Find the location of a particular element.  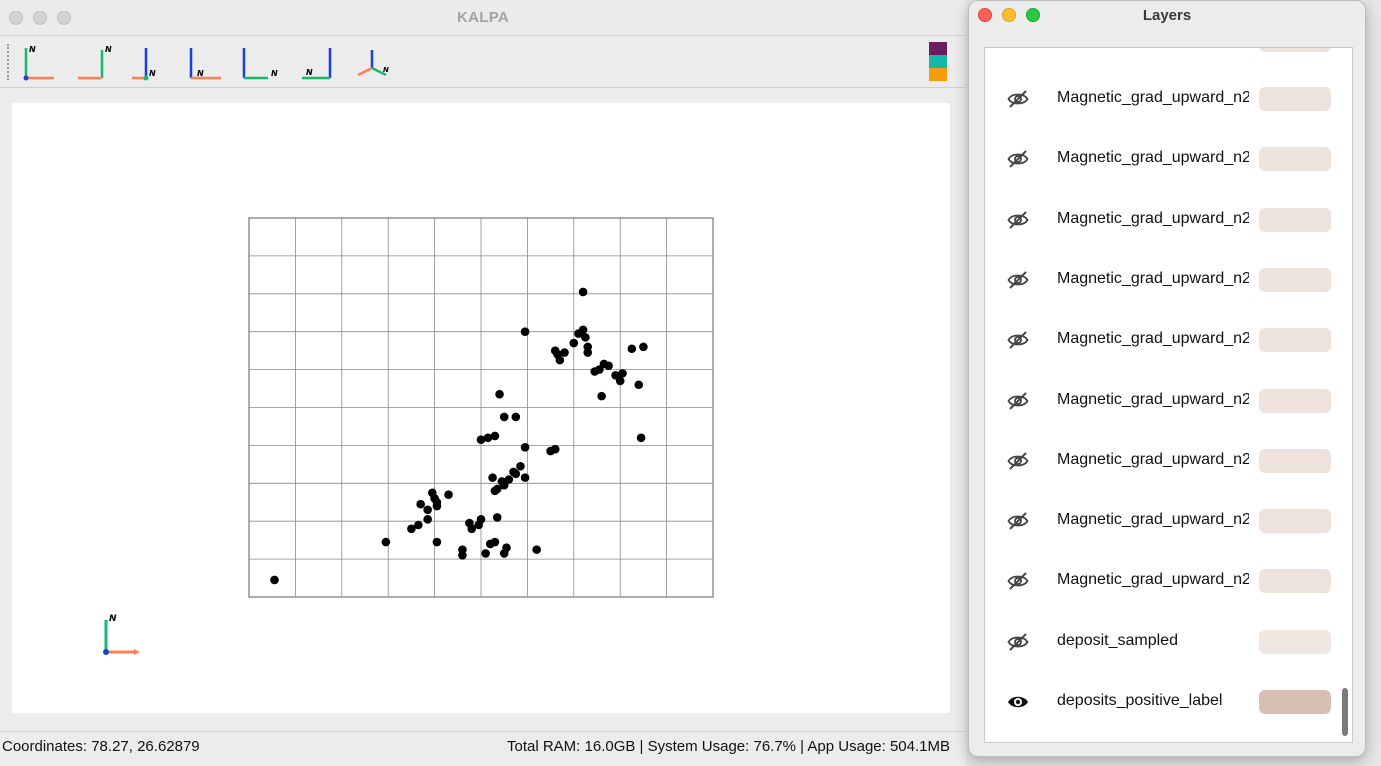

layers-scrollbar is located at coordinates (1345, 712).